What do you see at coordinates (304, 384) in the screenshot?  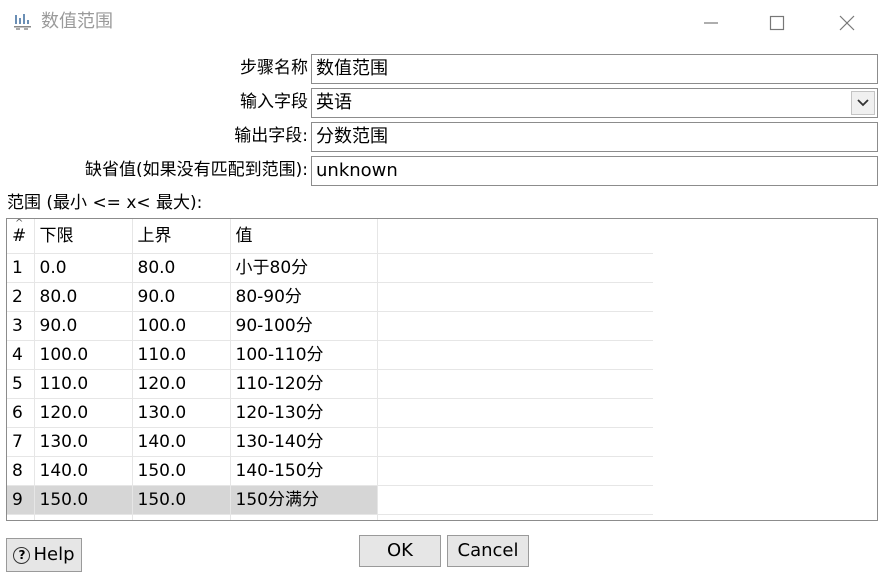 I see `value-cell: 110-120分` at bounding box center [304, 384].